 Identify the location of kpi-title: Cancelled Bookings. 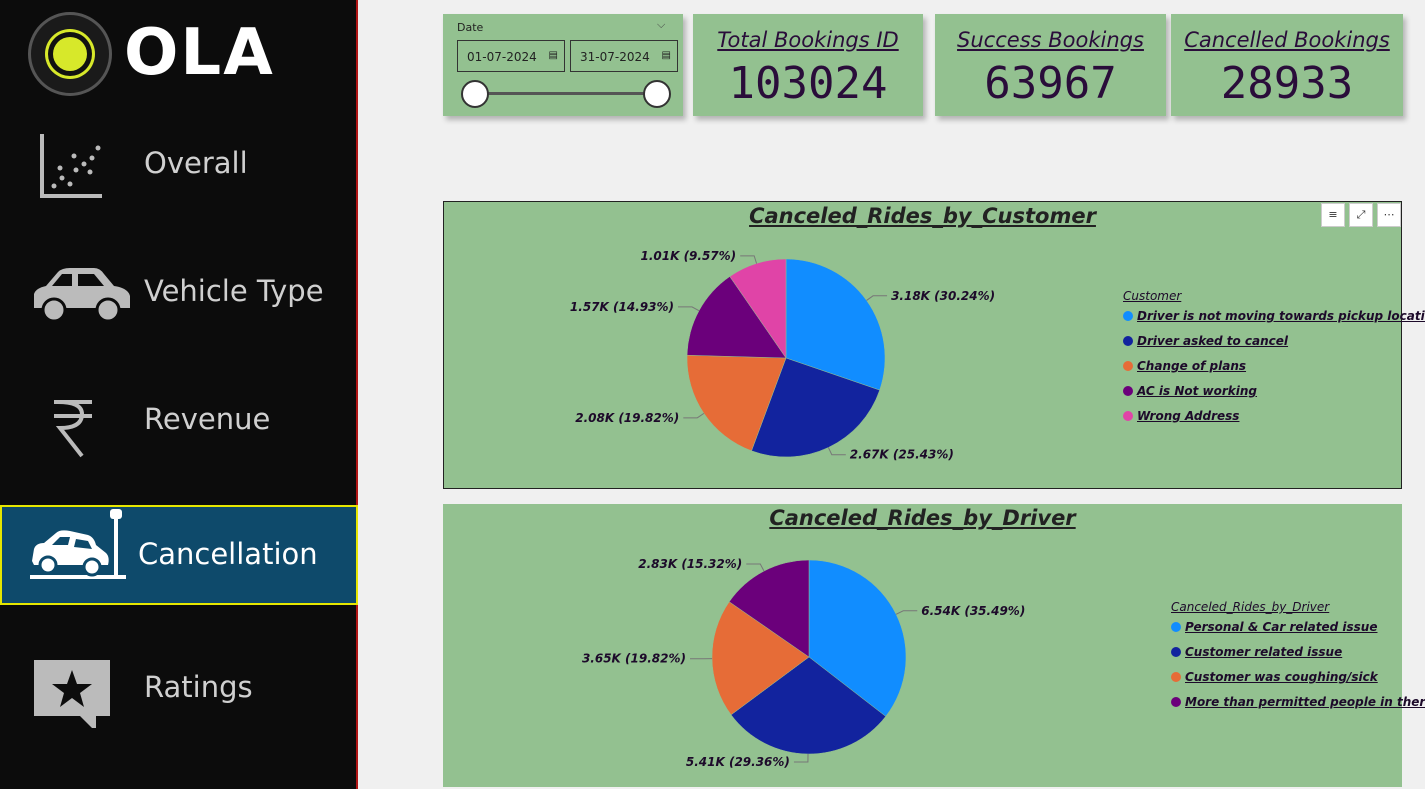
(1287, 40).